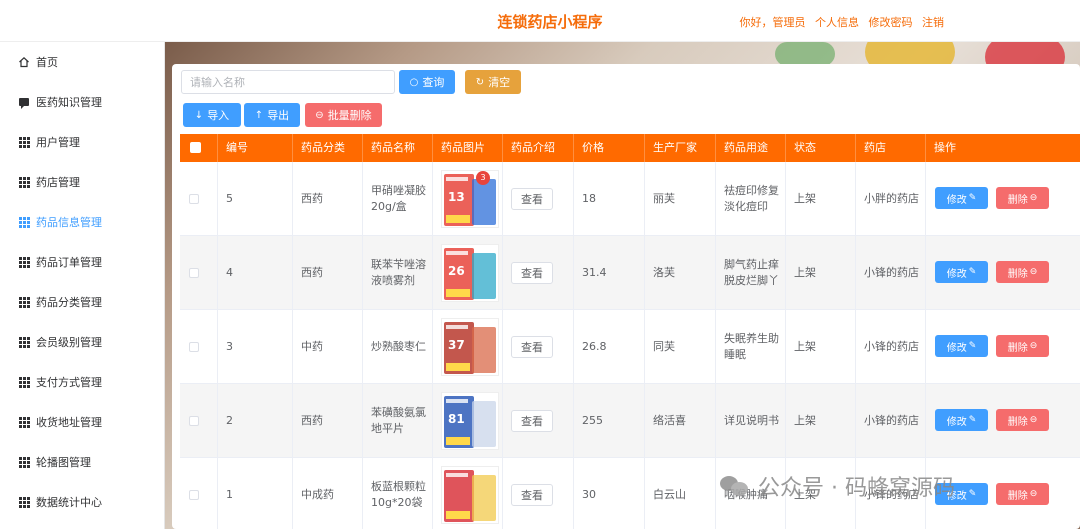 This screenshot has height=529, width=1080. What do you see at coordinates (69, 422) in the screenshot?
I see `sidebar-item-label: 收货地址管理` at bounding box center [69, 422].